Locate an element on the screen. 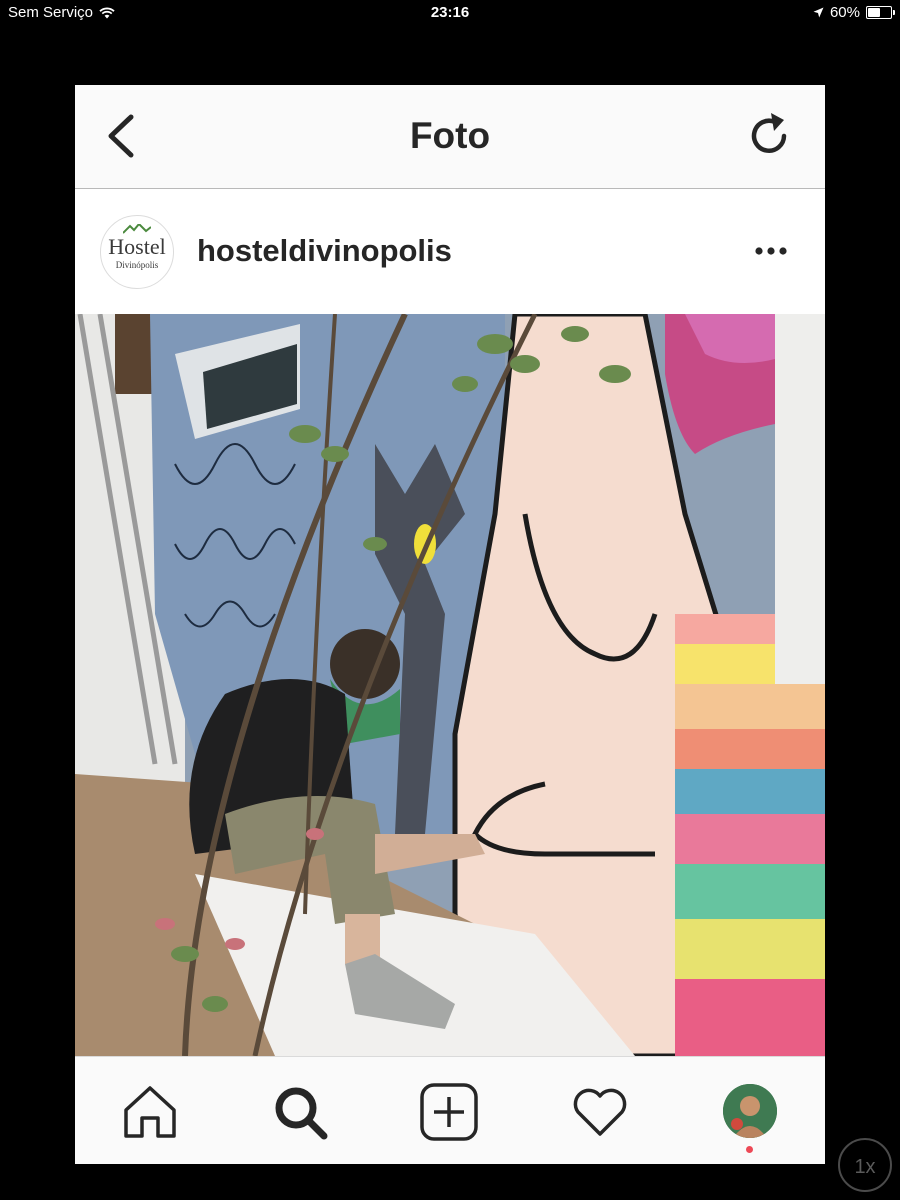 The width and height of the screenshot is (900, 1200). battery-tip is located at coordinates (894, 12).